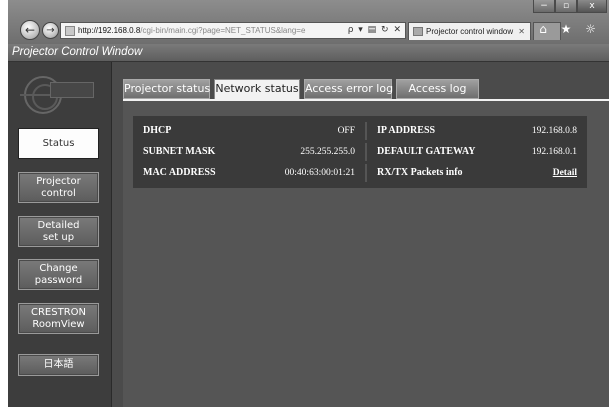  Describe the element at coordinates (420, 172) in the screenshot. I see `packets-info-label: RX/TX Packets info` at that location.